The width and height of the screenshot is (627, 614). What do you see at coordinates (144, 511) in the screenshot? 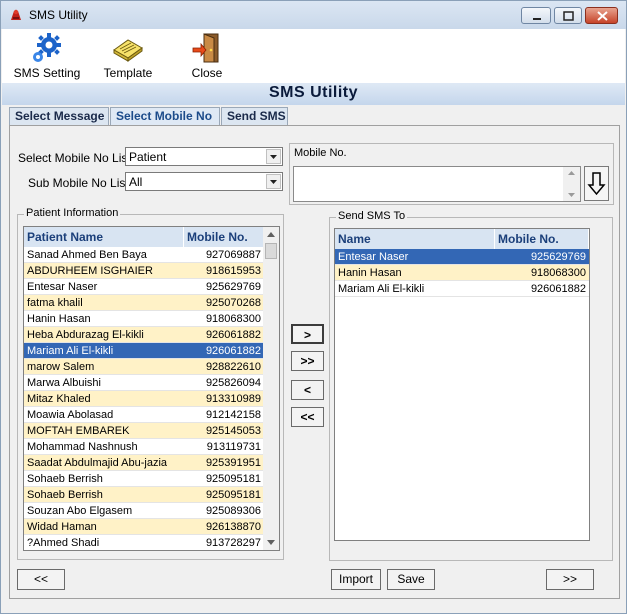
I see `table-row: Souzan Abo Elgasem 925089306` at bounding box center [144, 511].